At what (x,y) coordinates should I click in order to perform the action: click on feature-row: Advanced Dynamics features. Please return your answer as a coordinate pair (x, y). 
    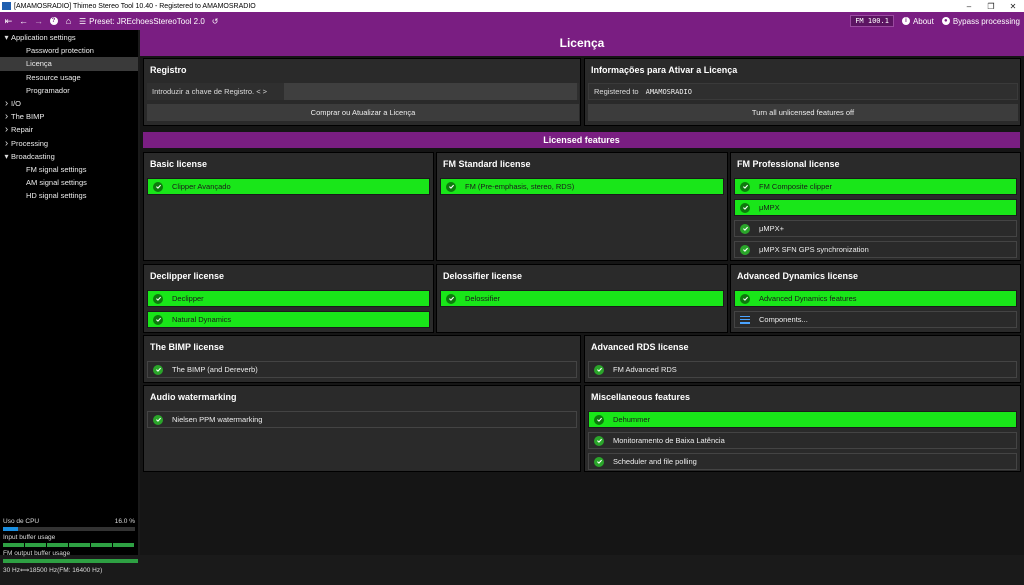
    Looking at the image, I should click on (875, 298).